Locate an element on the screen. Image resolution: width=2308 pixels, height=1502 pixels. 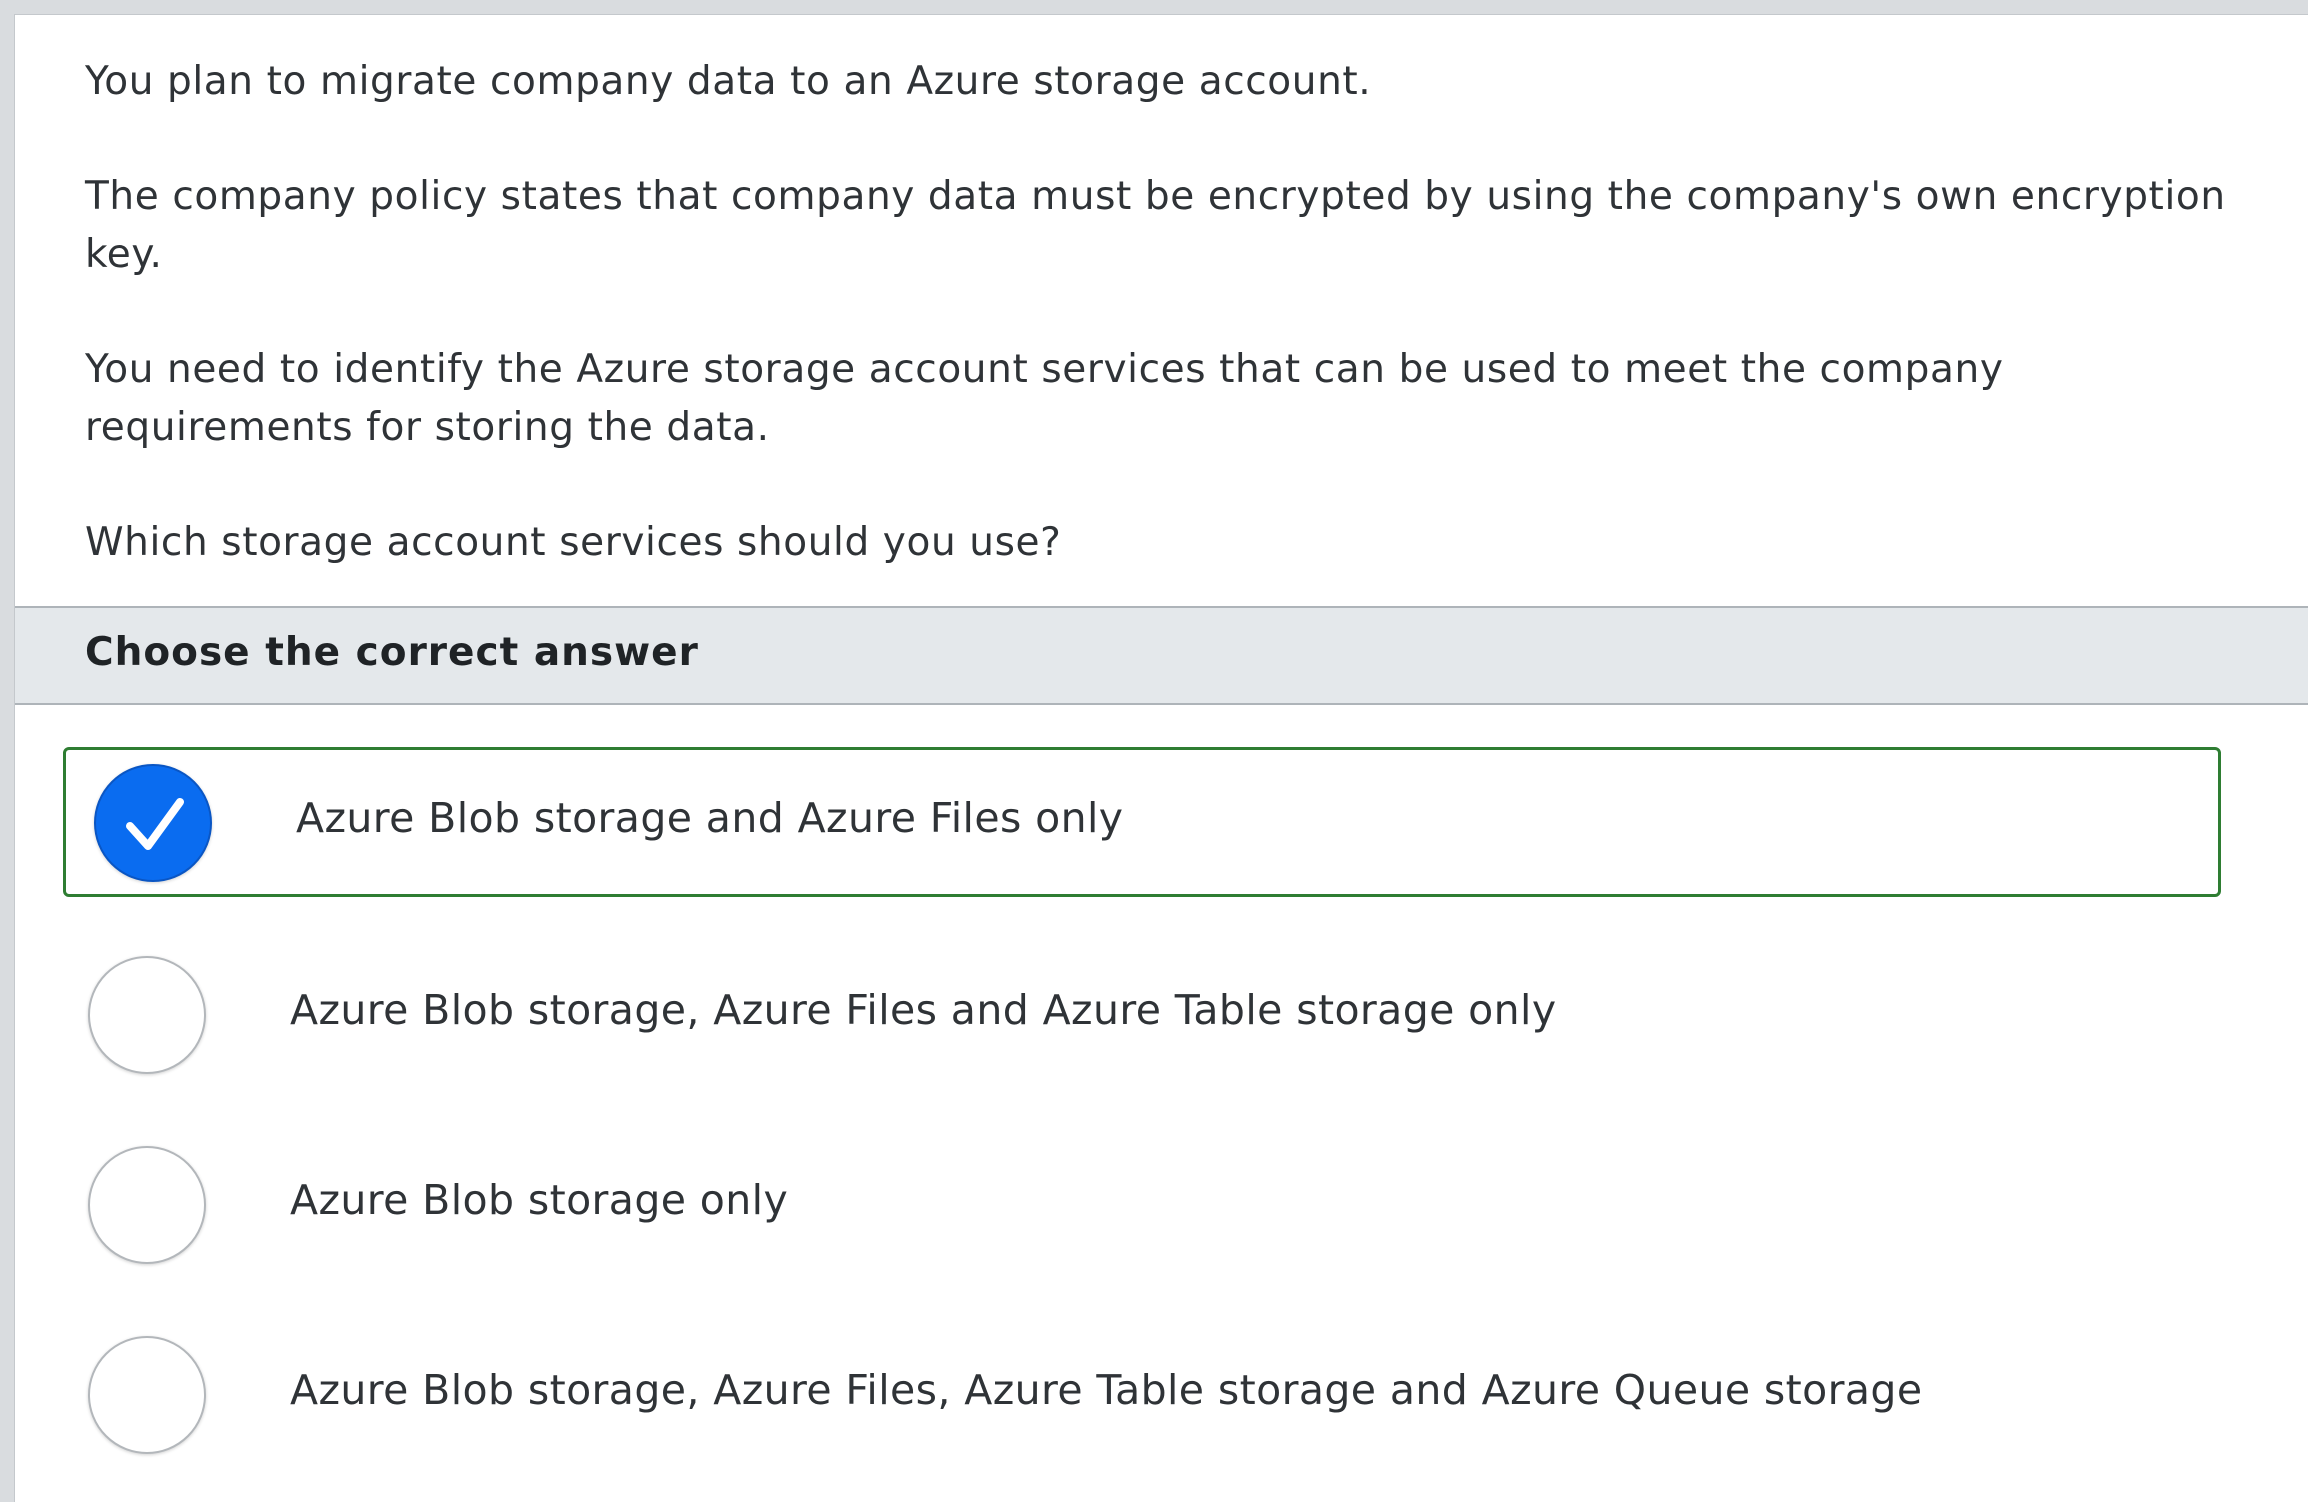
answer-option-1: Azure Blob storage and Azure Files only is located at coordinates (1142, 822).